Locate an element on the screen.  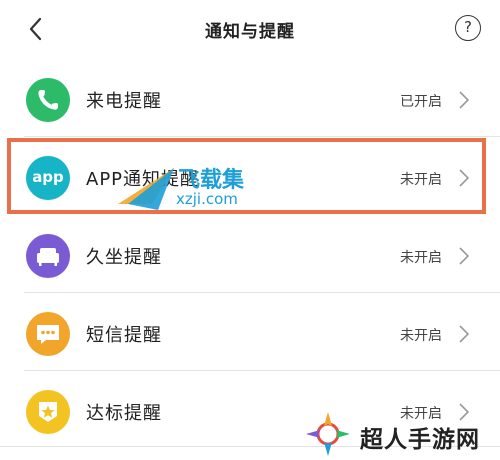
help-button: ? is located at coordinates (468, 28).